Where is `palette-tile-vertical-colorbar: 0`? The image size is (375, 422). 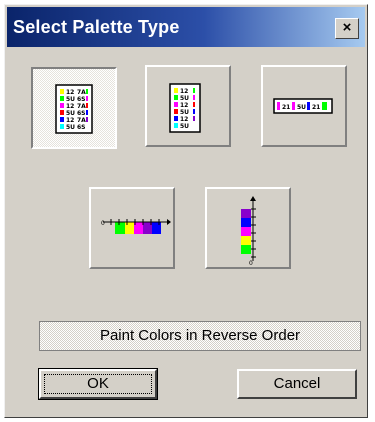
palette-tile-vertical-colorbar: 0 is located at coordinates (248, 228).